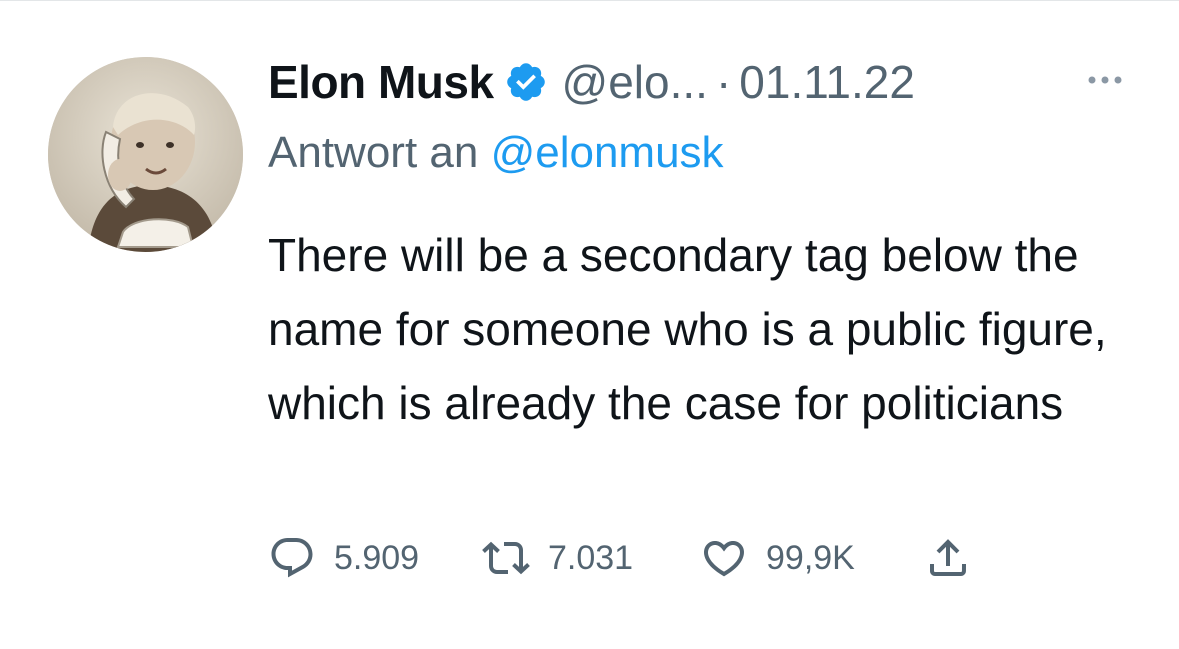 The width and height of the screenshot is (1179, 649). What do you see at coordinates (607, 152) in the screenshot?
I see `reply-mention-link: @elonmusk` at bounding box center [607, 152].